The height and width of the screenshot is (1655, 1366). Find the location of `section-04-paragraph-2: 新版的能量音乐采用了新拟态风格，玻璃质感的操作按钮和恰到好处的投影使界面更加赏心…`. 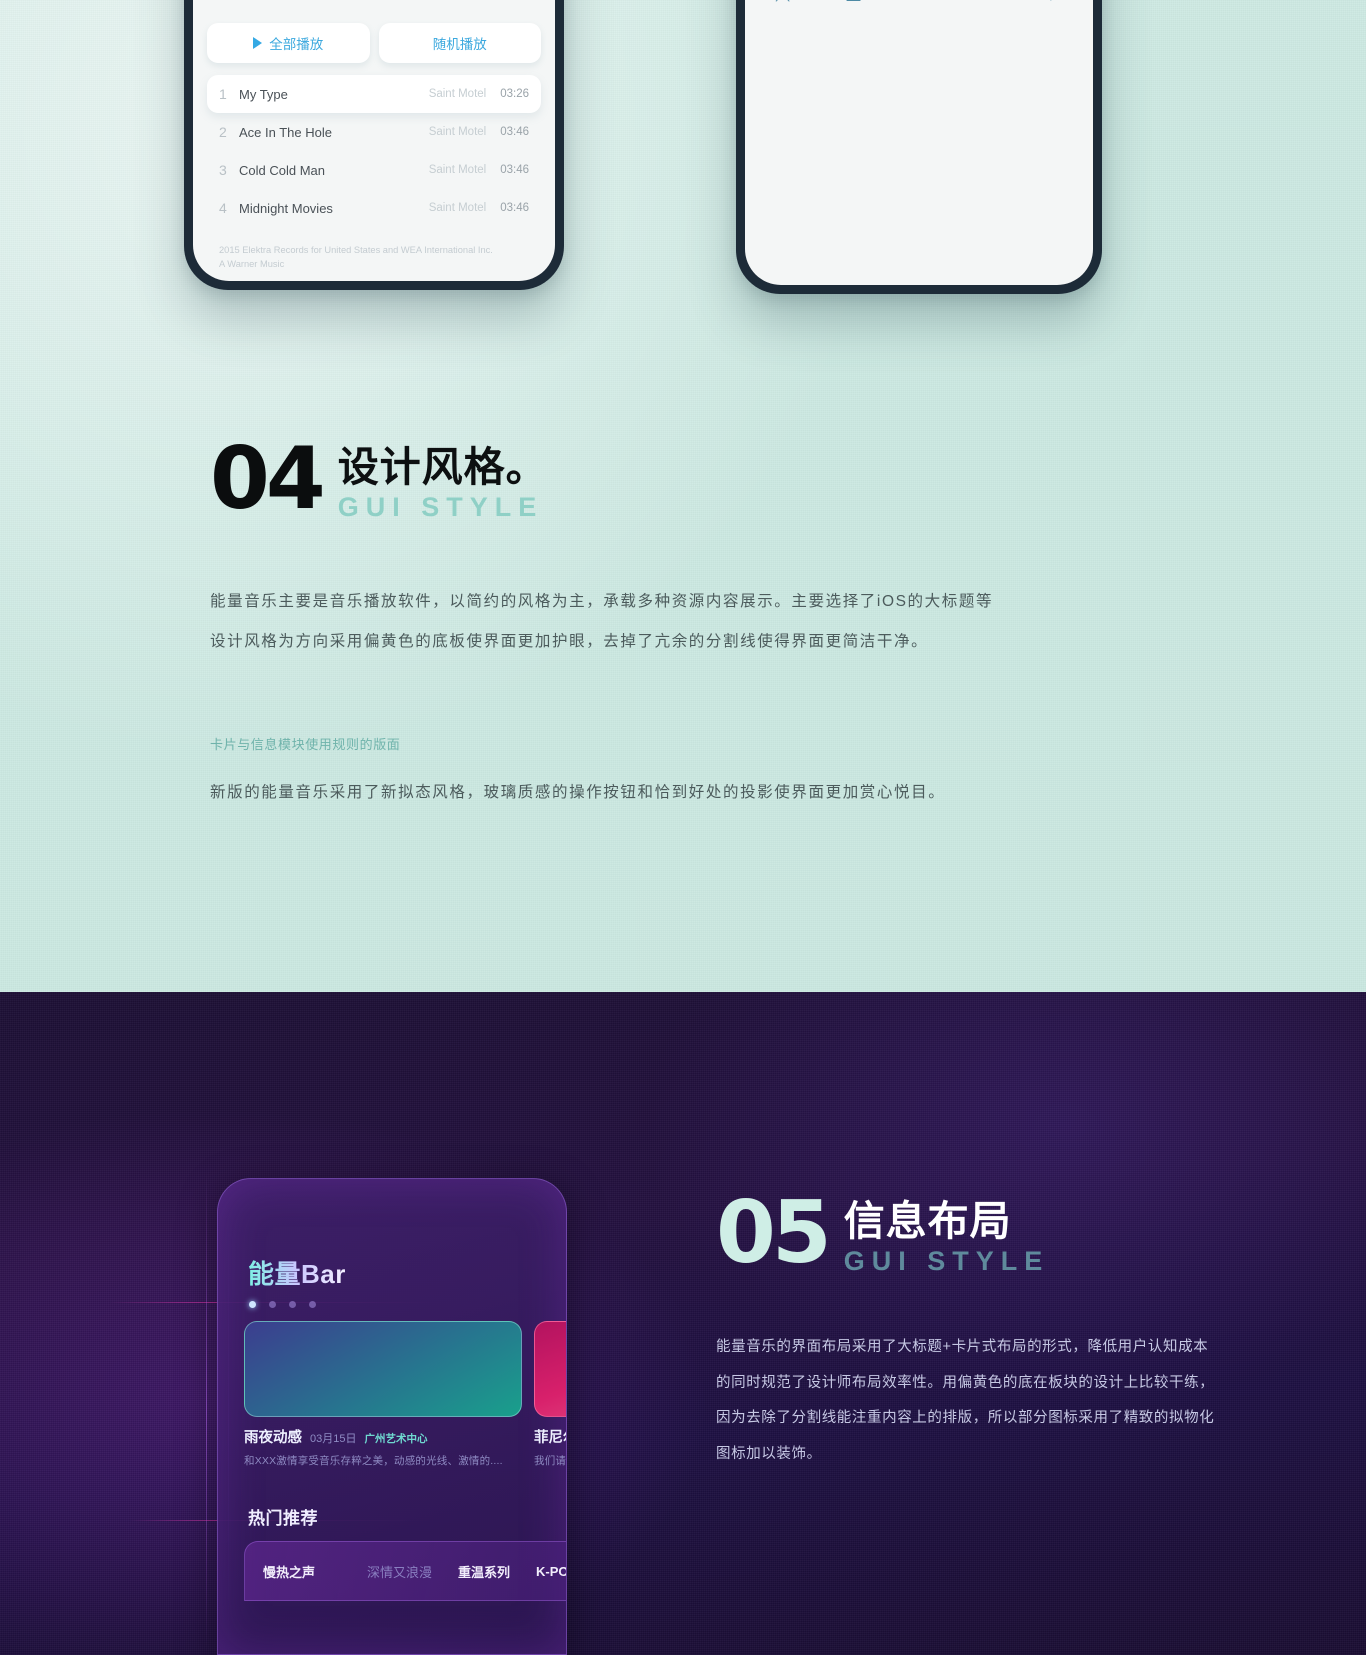

section-04-paragraph-2: 新版的能量音乐采用了新拟态风格，玻璃质感的操作按钮和恰到好处的投影使界面更加赏心… is located at coordinates (578, 792).